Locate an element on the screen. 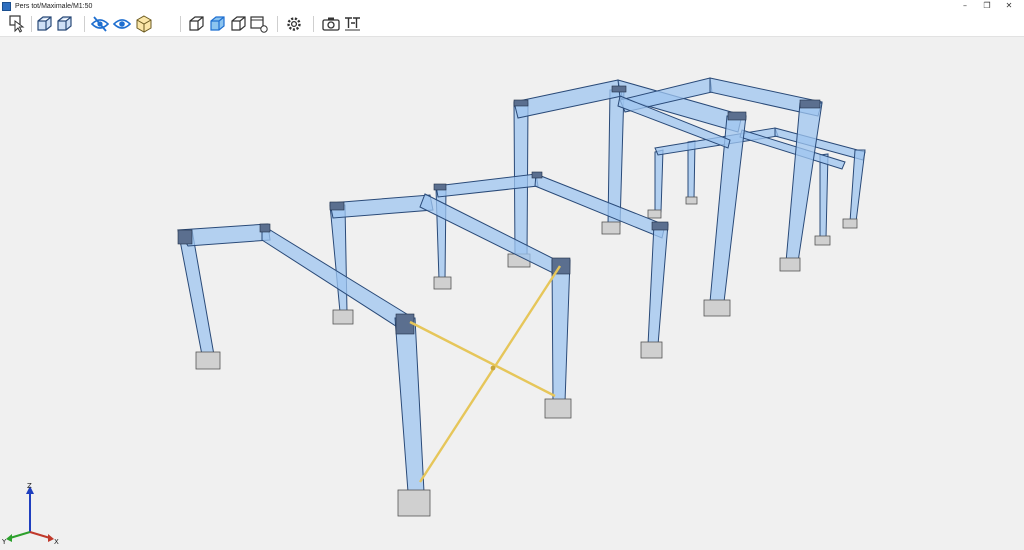  select-view-button is located at coordinates (17, 24).